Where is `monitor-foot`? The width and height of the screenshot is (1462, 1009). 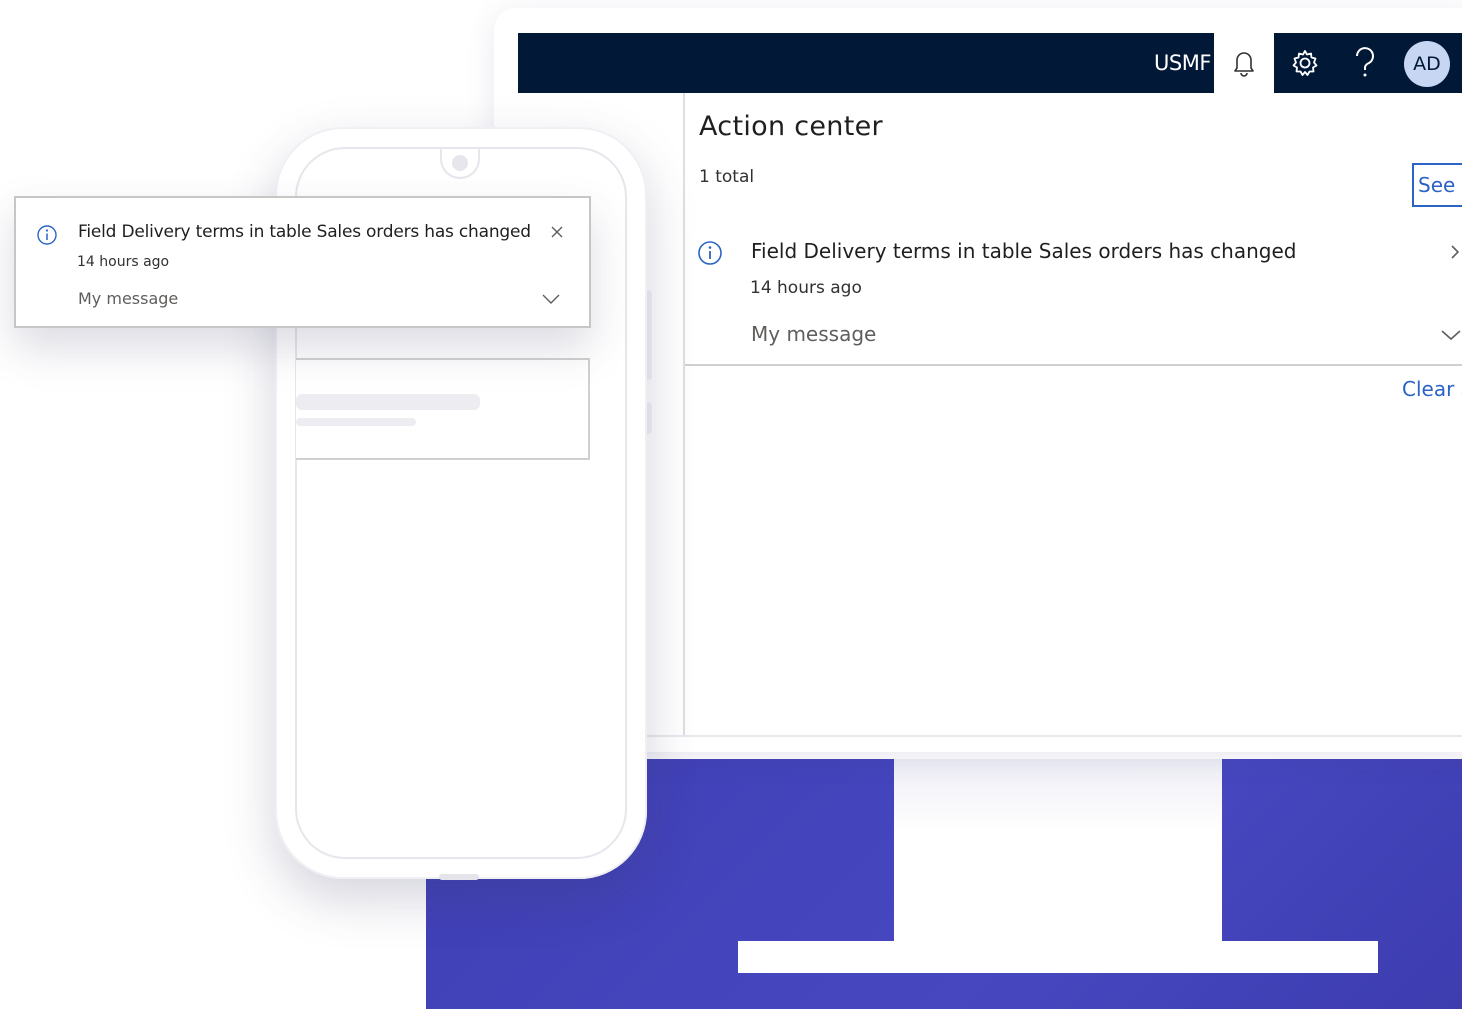
monitor-foot is located at coordinates (1058, 957).